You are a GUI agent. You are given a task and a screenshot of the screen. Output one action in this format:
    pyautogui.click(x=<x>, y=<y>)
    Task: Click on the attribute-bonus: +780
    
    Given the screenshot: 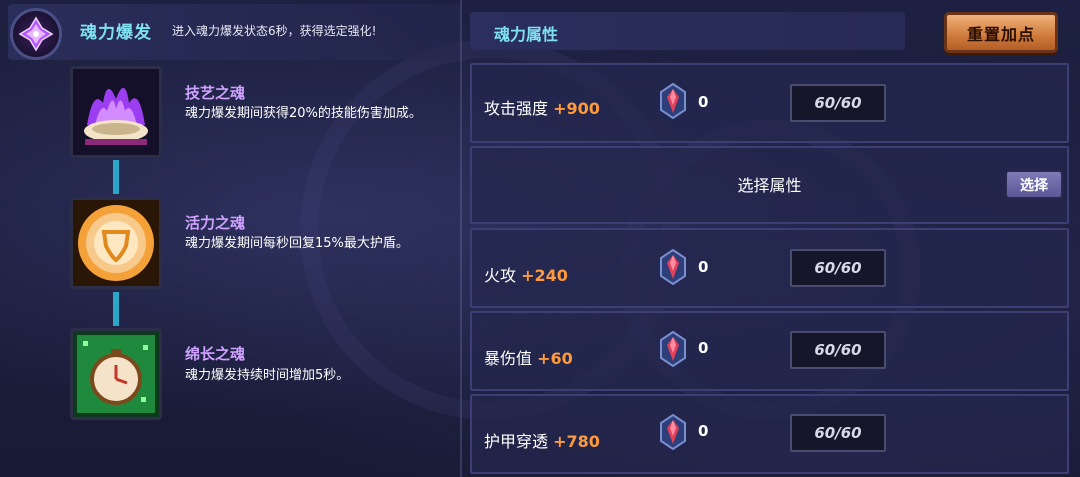 What is the action you would take?
    pyautogui.click(x=576, y=441)
    